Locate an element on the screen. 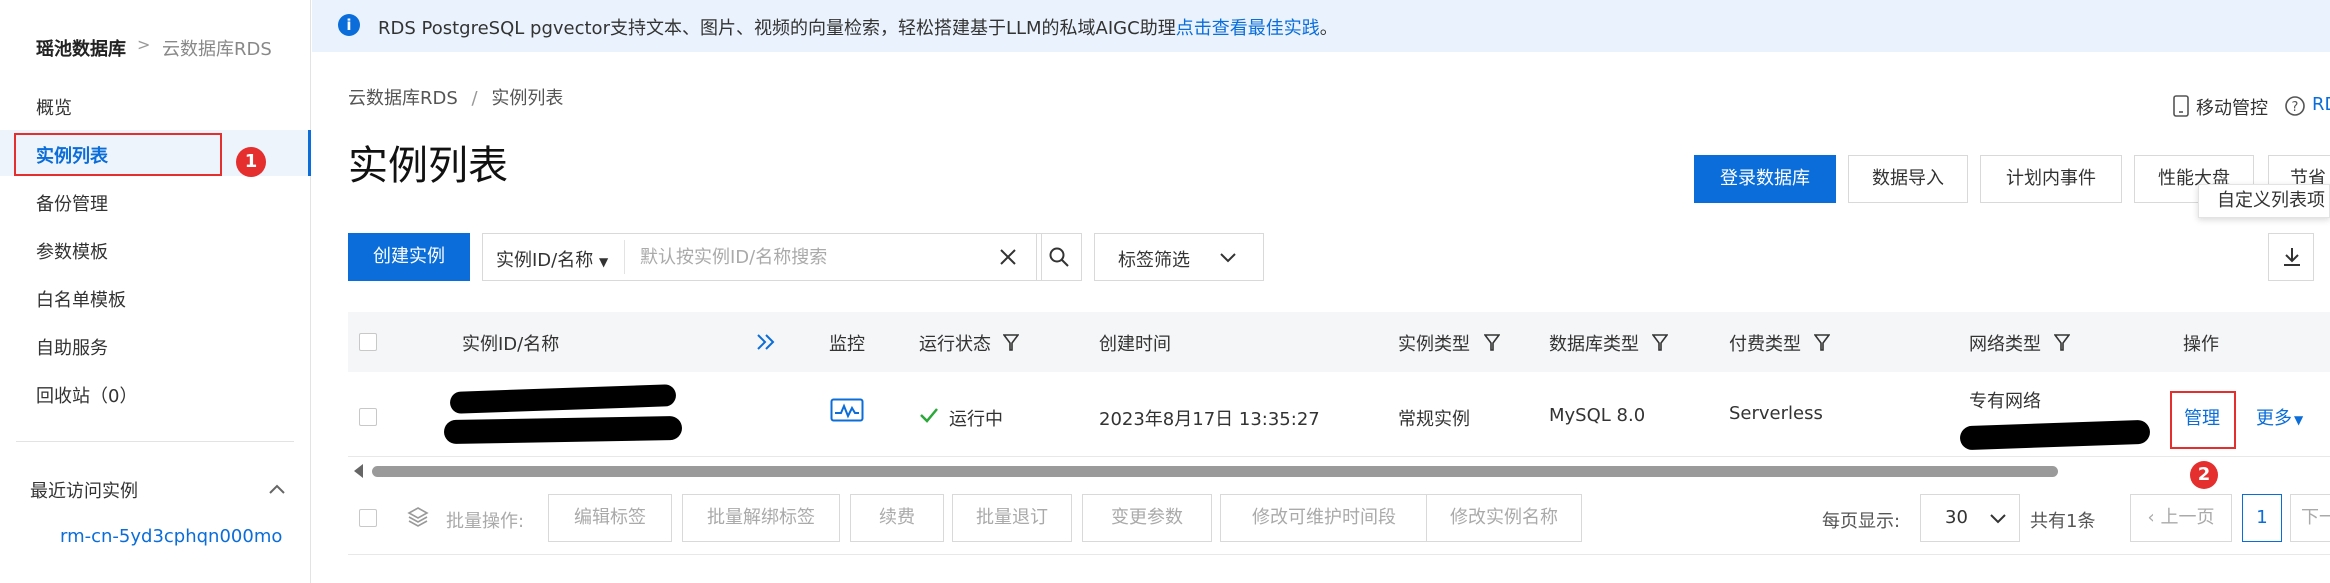 This screenshot has width=2330, height=583. login-database-button: 登录数据库 is located at coordinates (1765, 179).